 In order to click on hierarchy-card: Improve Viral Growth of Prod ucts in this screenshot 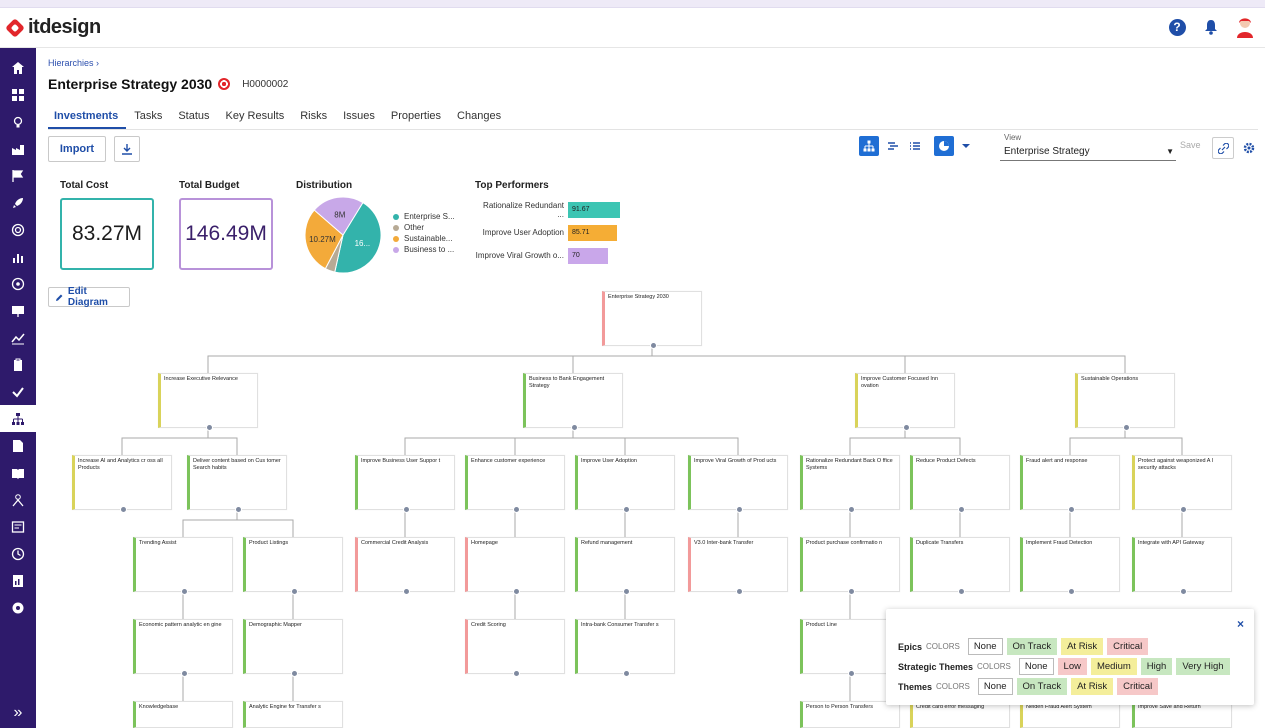, I will do `click(738, 484)`.